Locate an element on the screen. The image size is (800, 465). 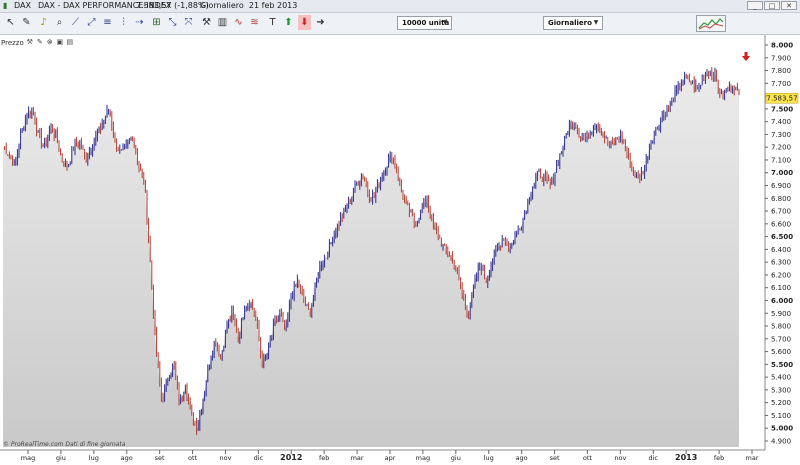
app-icon: ▮ is located at coordinates (5, 5).